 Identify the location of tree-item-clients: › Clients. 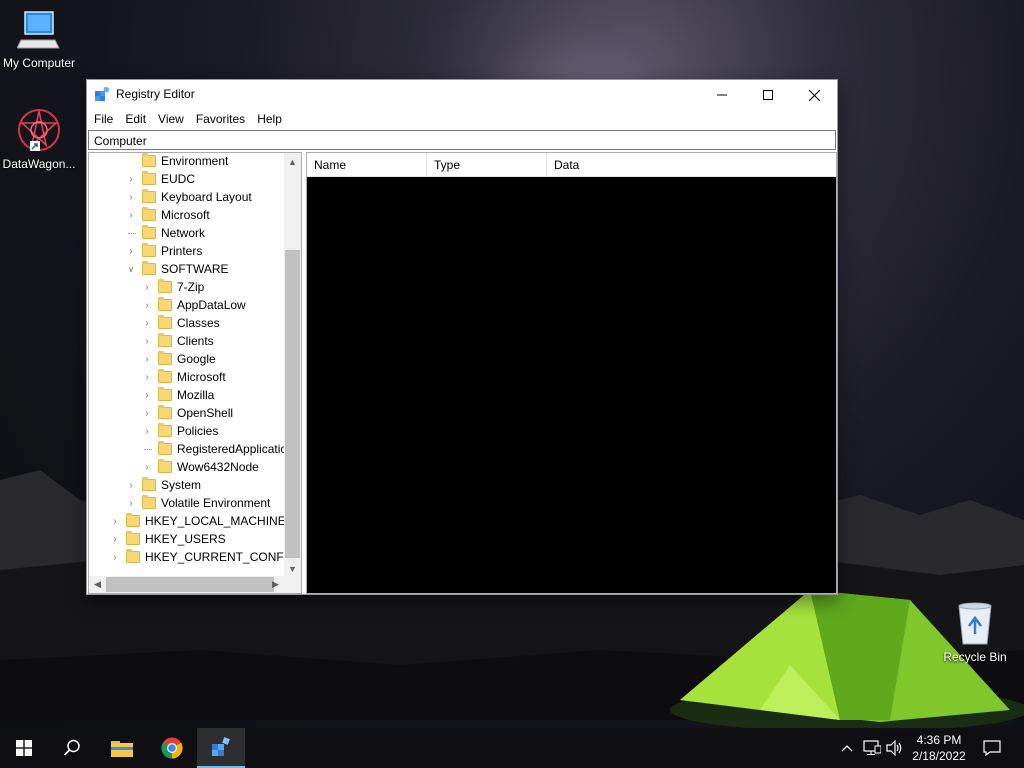
(178, 341).